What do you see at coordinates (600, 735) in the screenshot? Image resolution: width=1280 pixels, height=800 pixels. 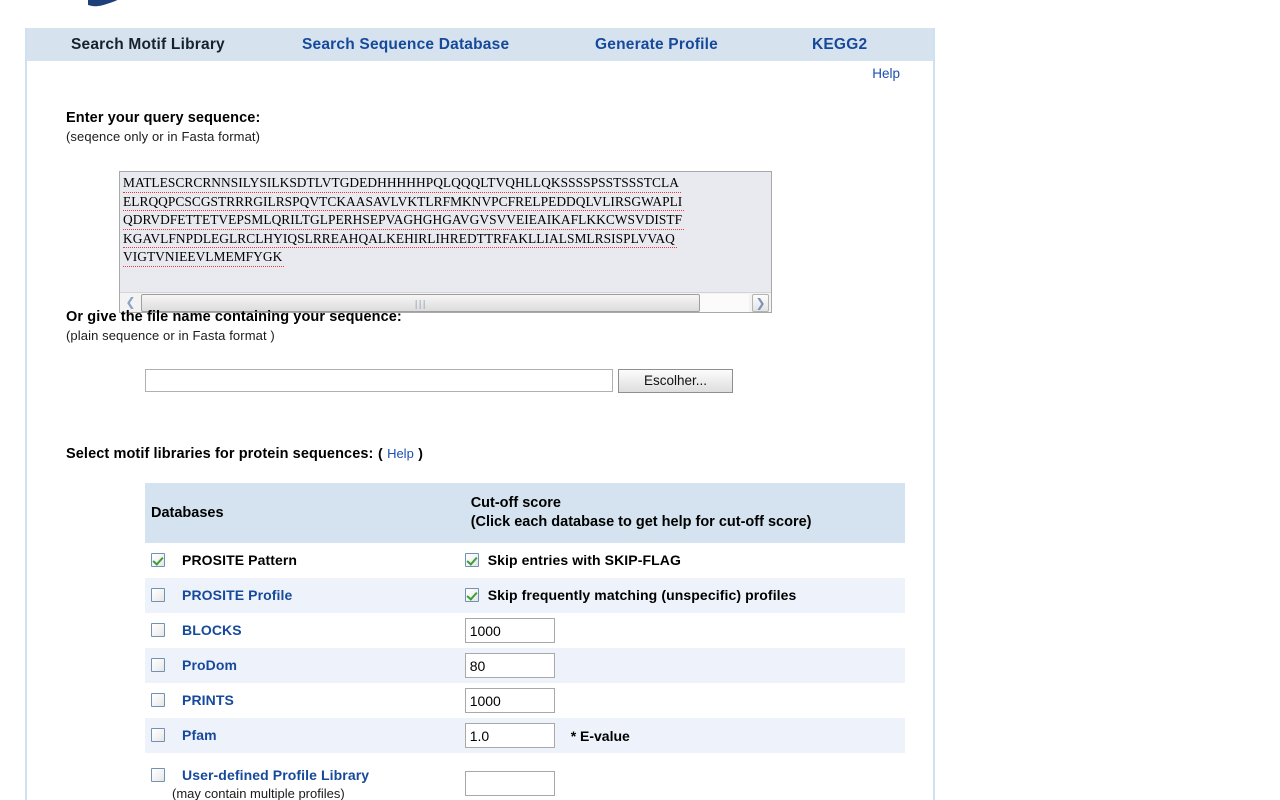 I see `cutoff-suffix-label: * E-value` at bounding box center [600, 735].